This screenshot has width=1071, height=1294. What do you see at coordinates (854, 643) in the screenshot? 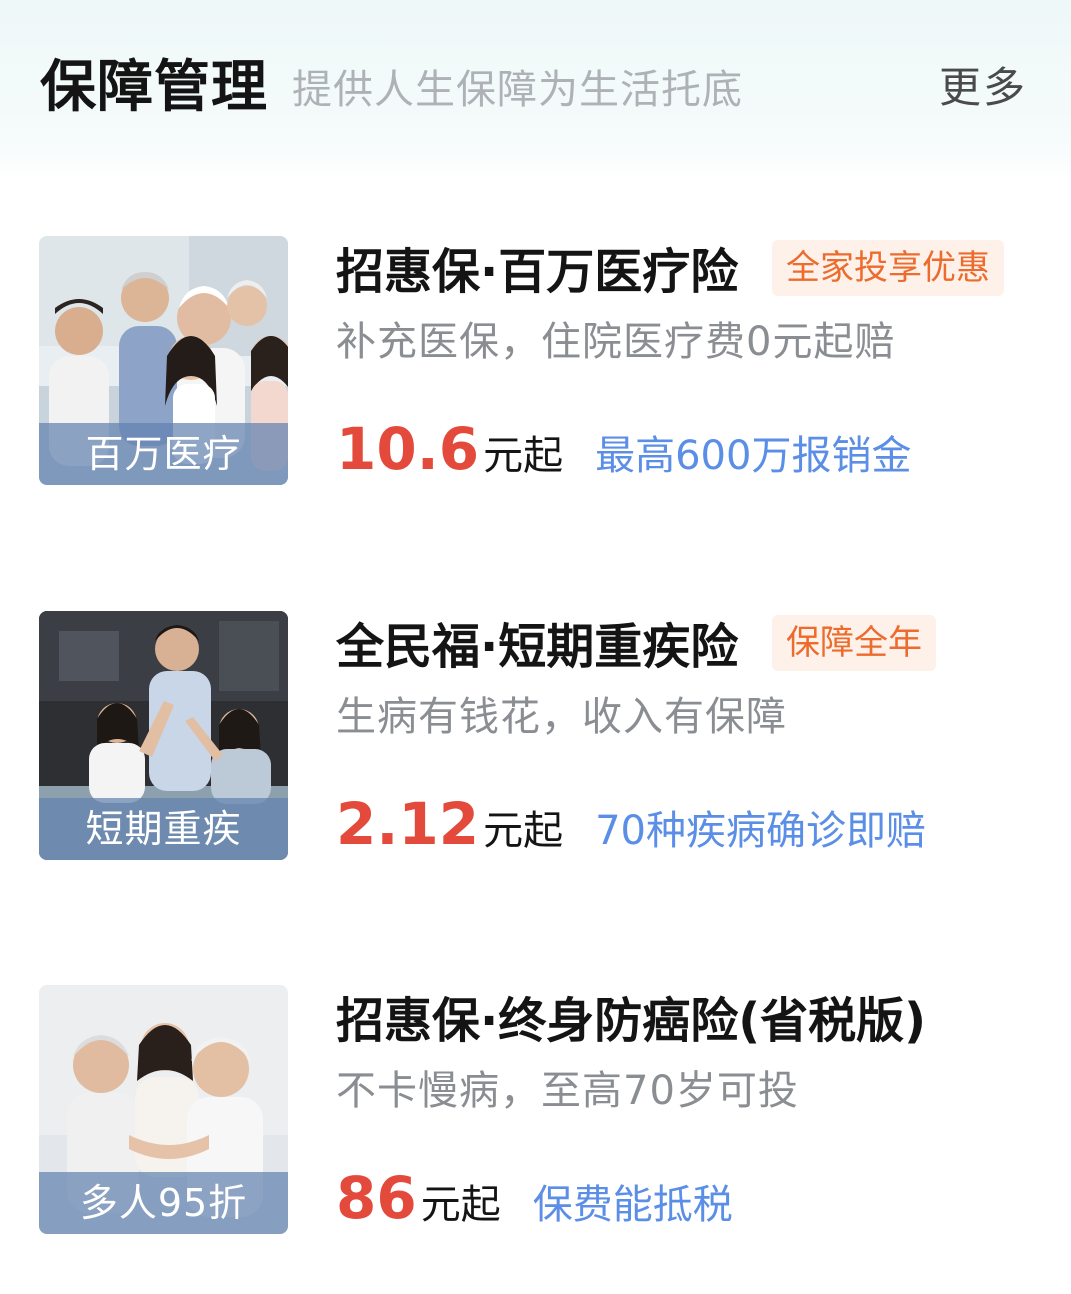
I see `promo-tag: 保障全年` at bounding box center [854, 643].